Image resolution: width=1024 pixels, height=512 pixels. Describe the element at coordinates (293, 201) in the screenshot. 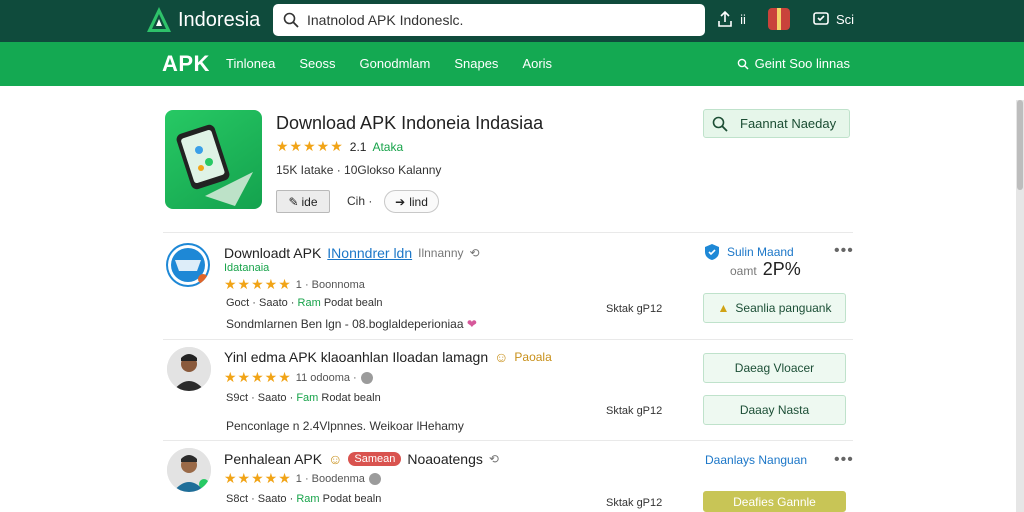

I see `pencil-icon: ✎` at that location.